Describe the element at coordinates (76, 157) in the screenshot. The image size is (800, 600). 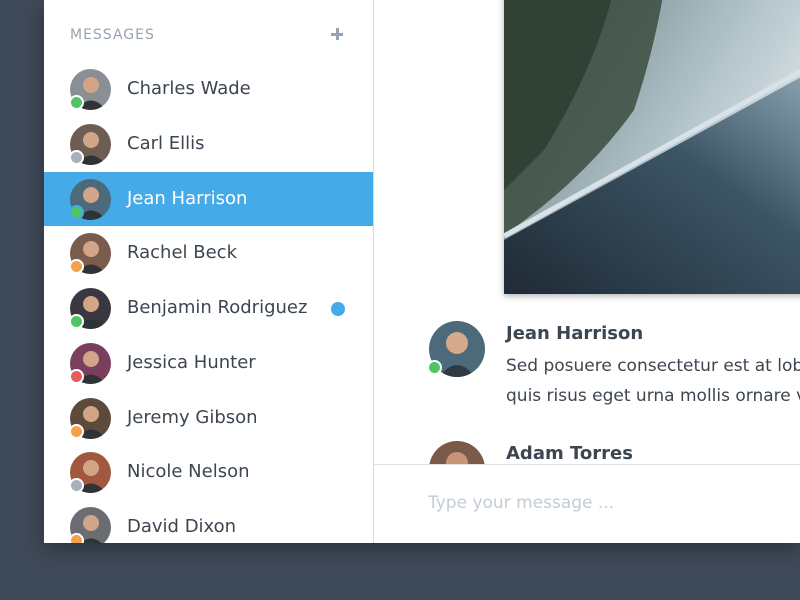
I see `offline-status-icon` at that location.